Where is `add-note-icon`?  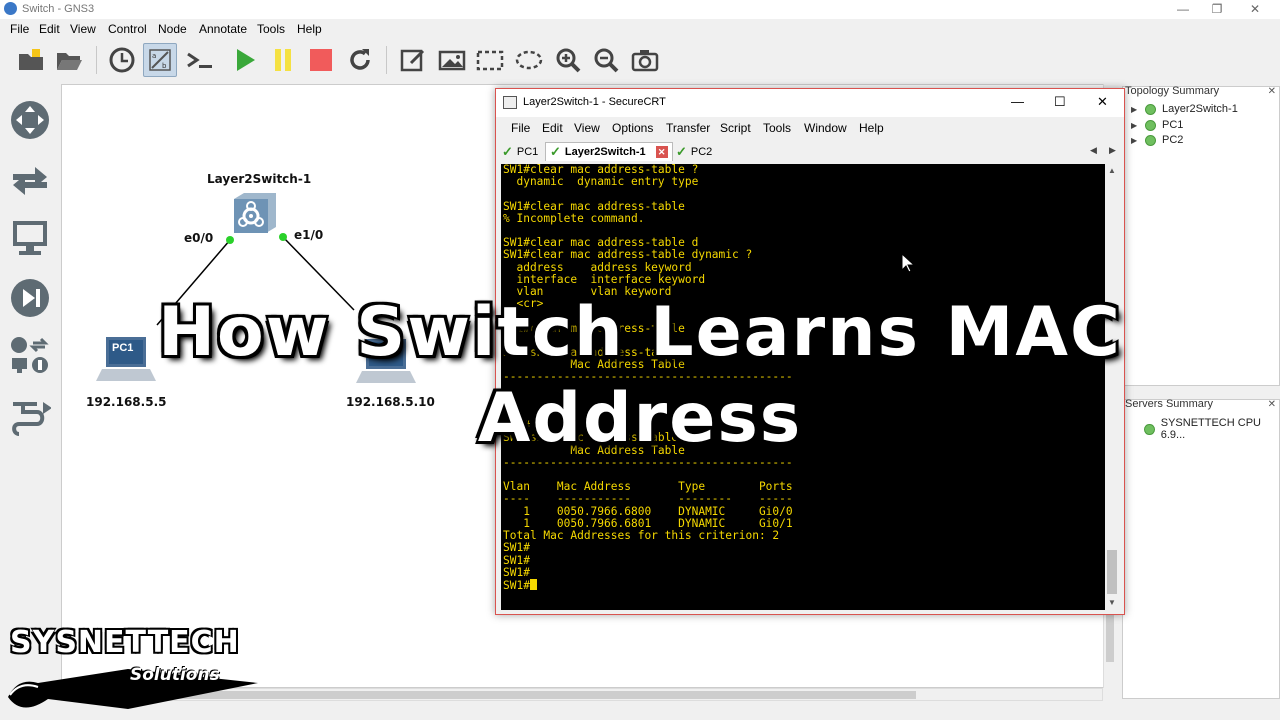
add-note-icon is located at coordinates (413, 60).